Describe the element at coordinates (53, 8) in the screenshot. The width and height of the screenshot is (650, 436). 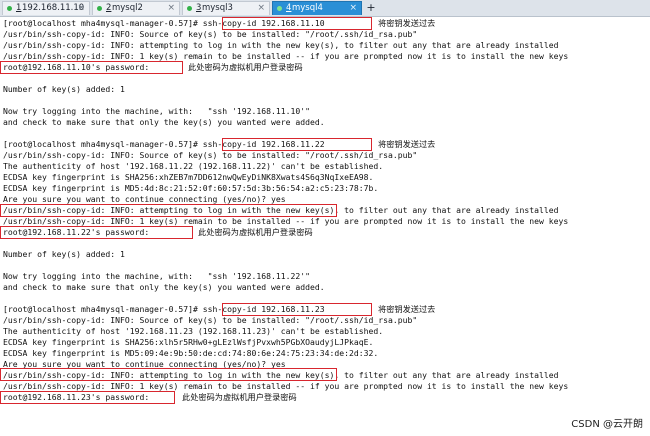
I see `tab-label: 192.168.11.10` at that location.